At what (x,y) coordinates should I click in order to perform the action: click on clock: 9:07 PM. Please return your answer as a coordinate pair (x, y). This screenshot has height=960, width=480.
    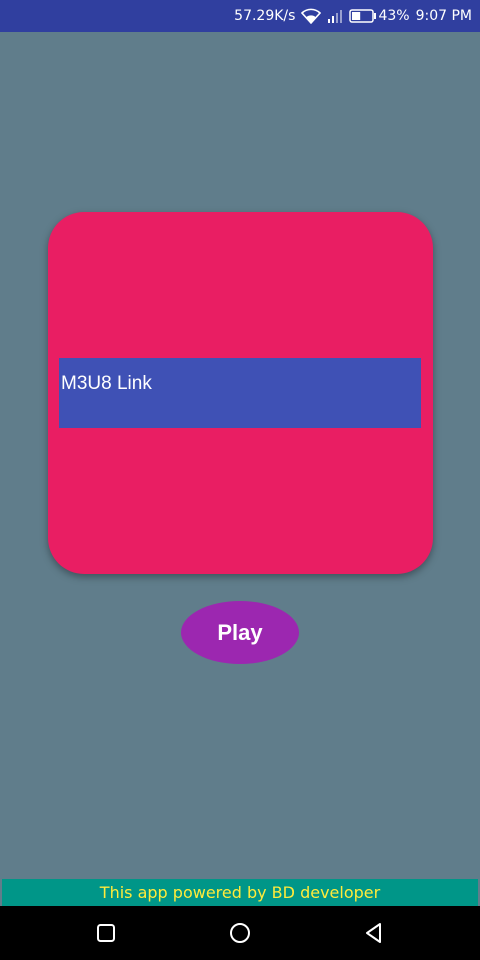
    Looking at the image, I should click on (443, 16).